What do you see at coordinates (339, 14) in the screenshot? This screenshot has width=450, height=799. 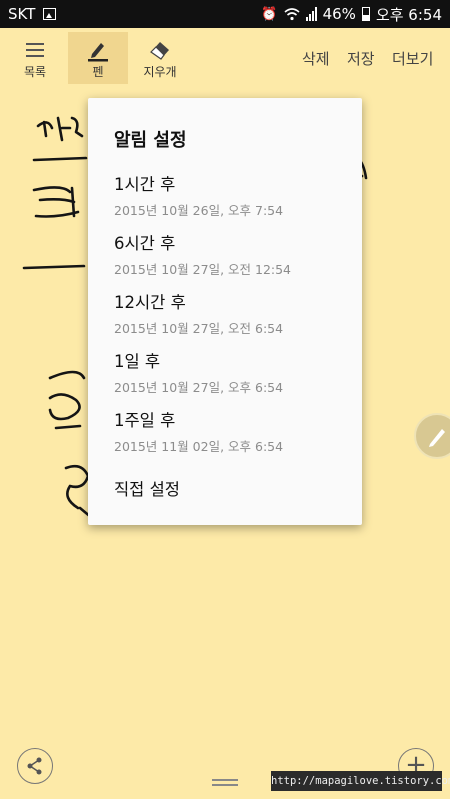 I see `battery-percent: 46%` at bounding box center [339, 14].